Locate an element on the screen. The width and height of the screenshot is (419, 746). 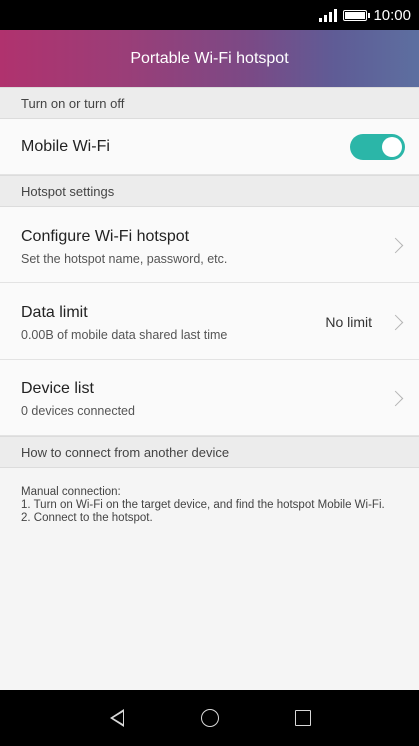
device-list-subtitle: 0 devices connected is located at coordinates (78, 411).